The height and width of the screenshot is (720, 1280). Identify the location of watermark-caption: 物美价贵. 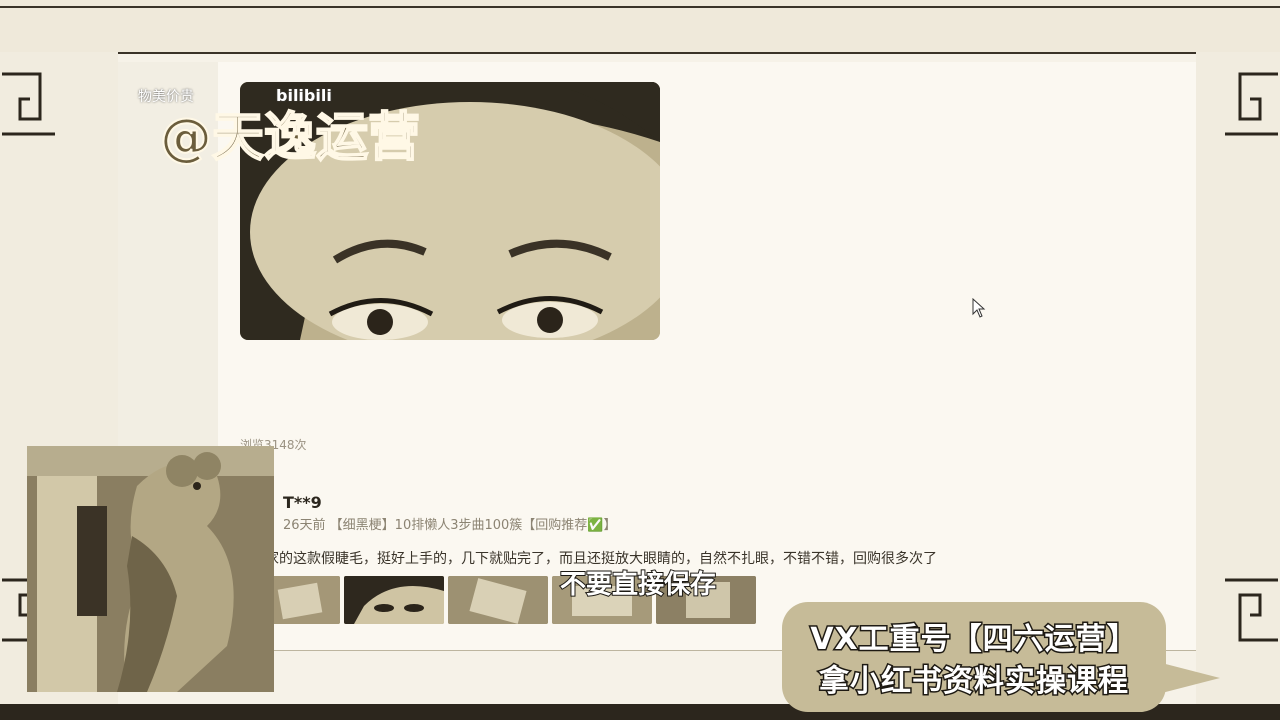
(166, 97).